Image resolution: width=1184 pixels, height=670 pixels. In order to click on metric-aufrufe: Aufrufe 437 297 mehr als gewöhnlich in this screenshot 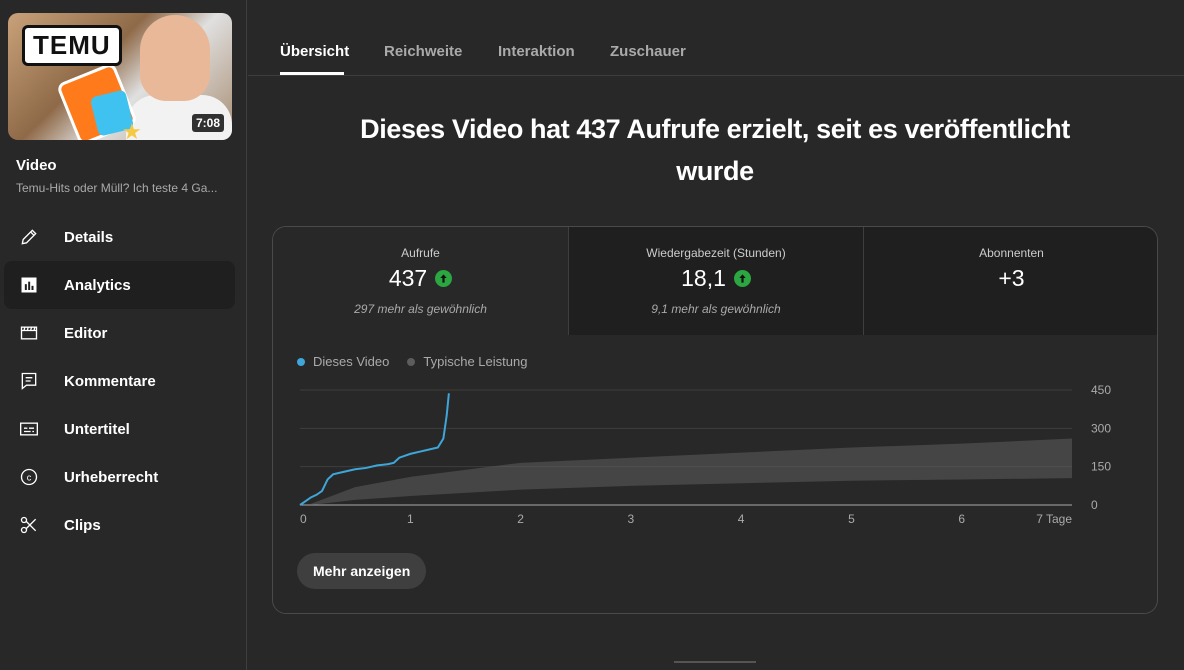, I will do `click(420, 281)`.